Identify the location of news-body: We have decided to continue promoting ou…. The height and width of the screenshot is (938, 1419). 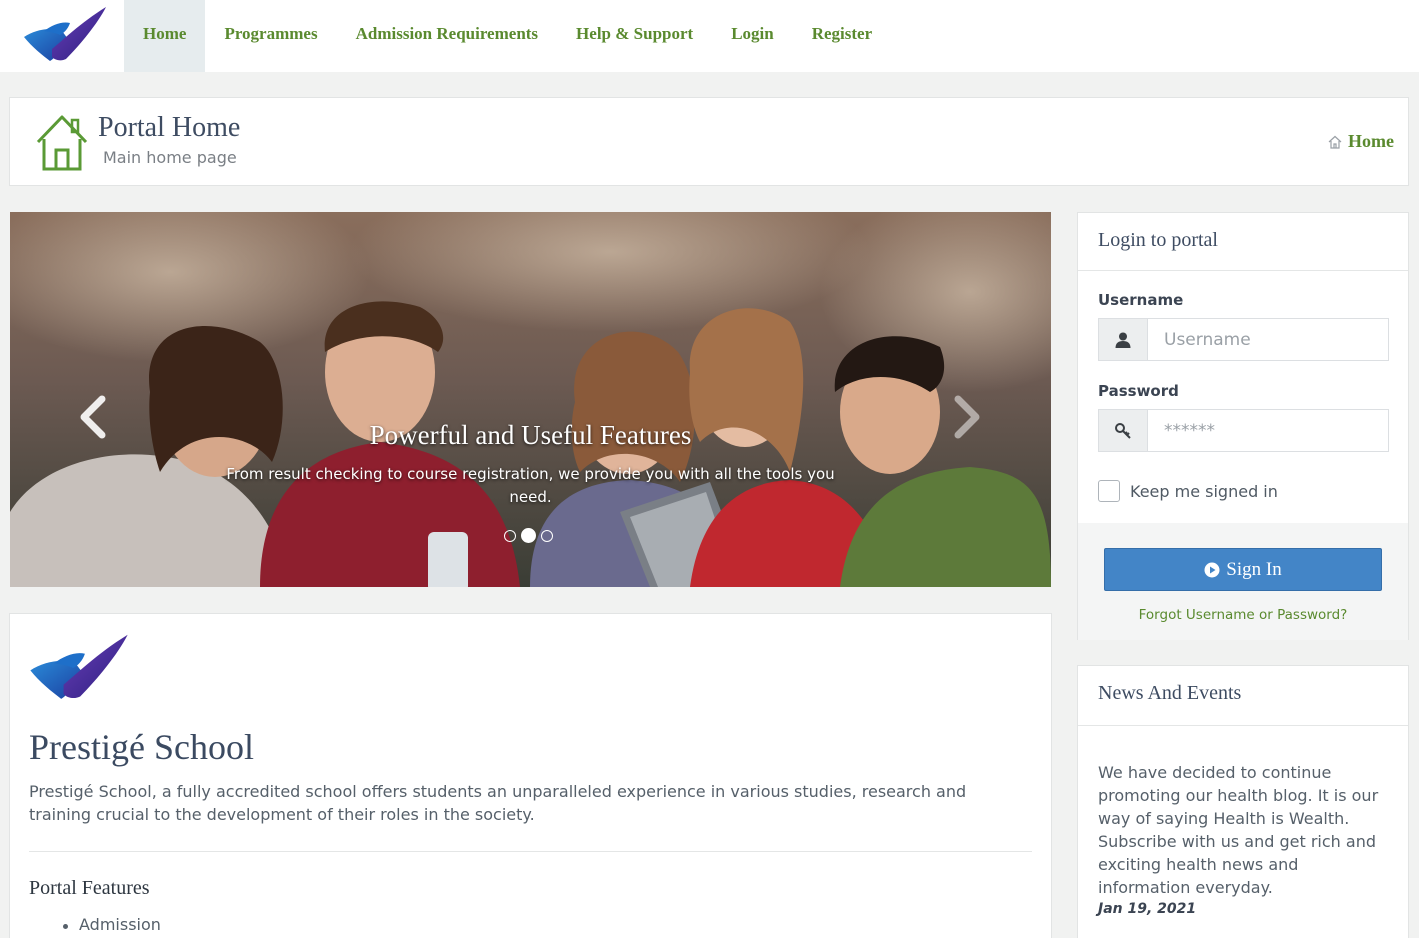
(1238, 830).